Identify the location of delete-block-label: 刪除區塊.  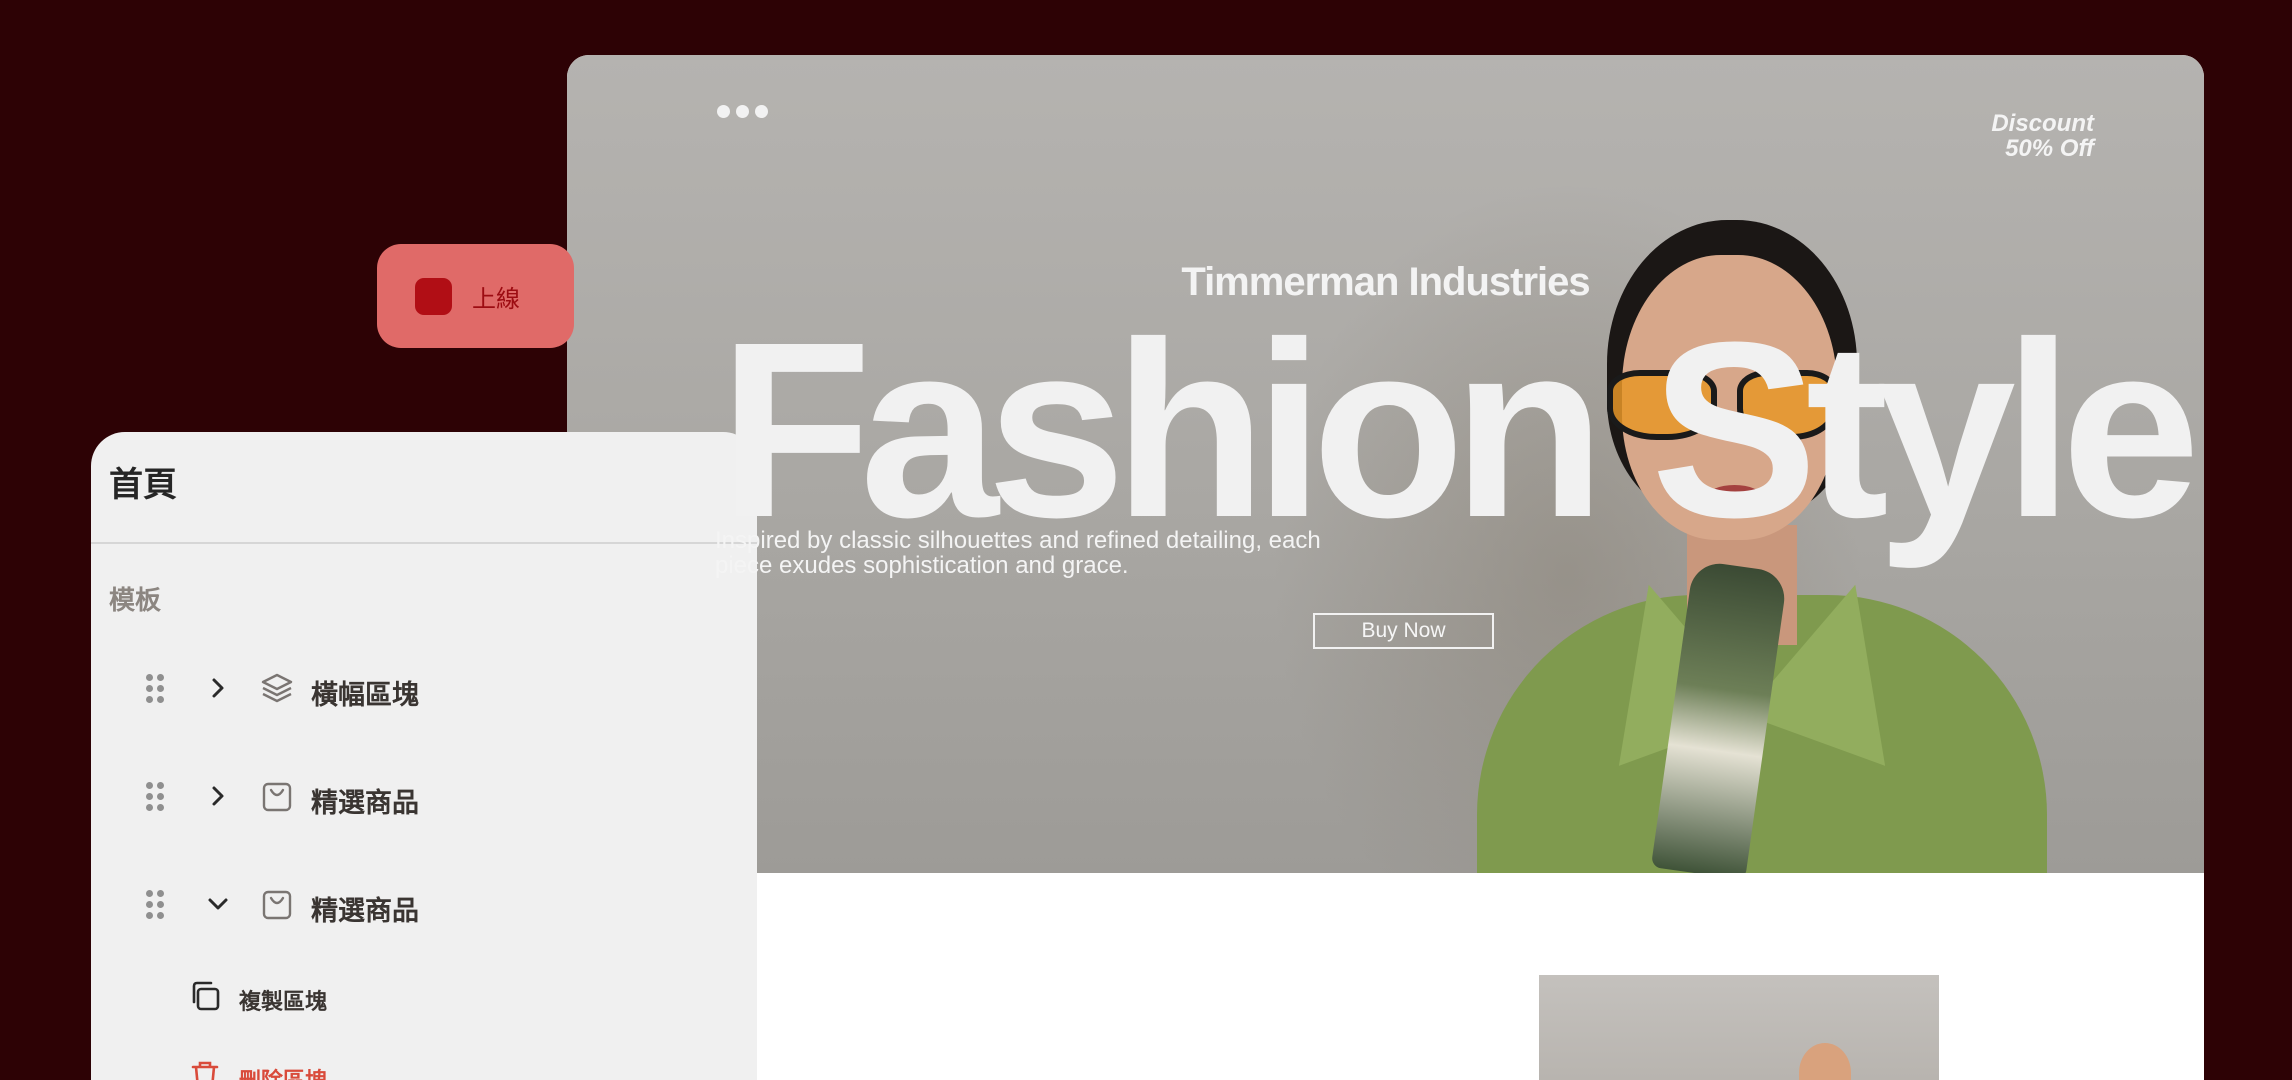
(283, 1071).